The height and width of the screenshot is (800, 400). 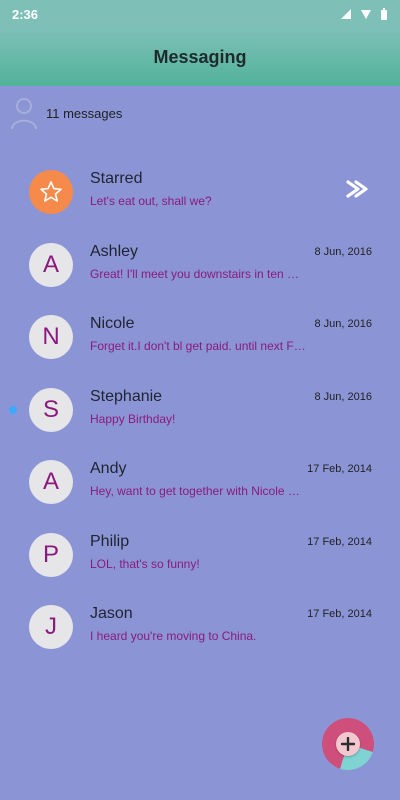 I want to click on avatar: S, so click(x=51, y=409).